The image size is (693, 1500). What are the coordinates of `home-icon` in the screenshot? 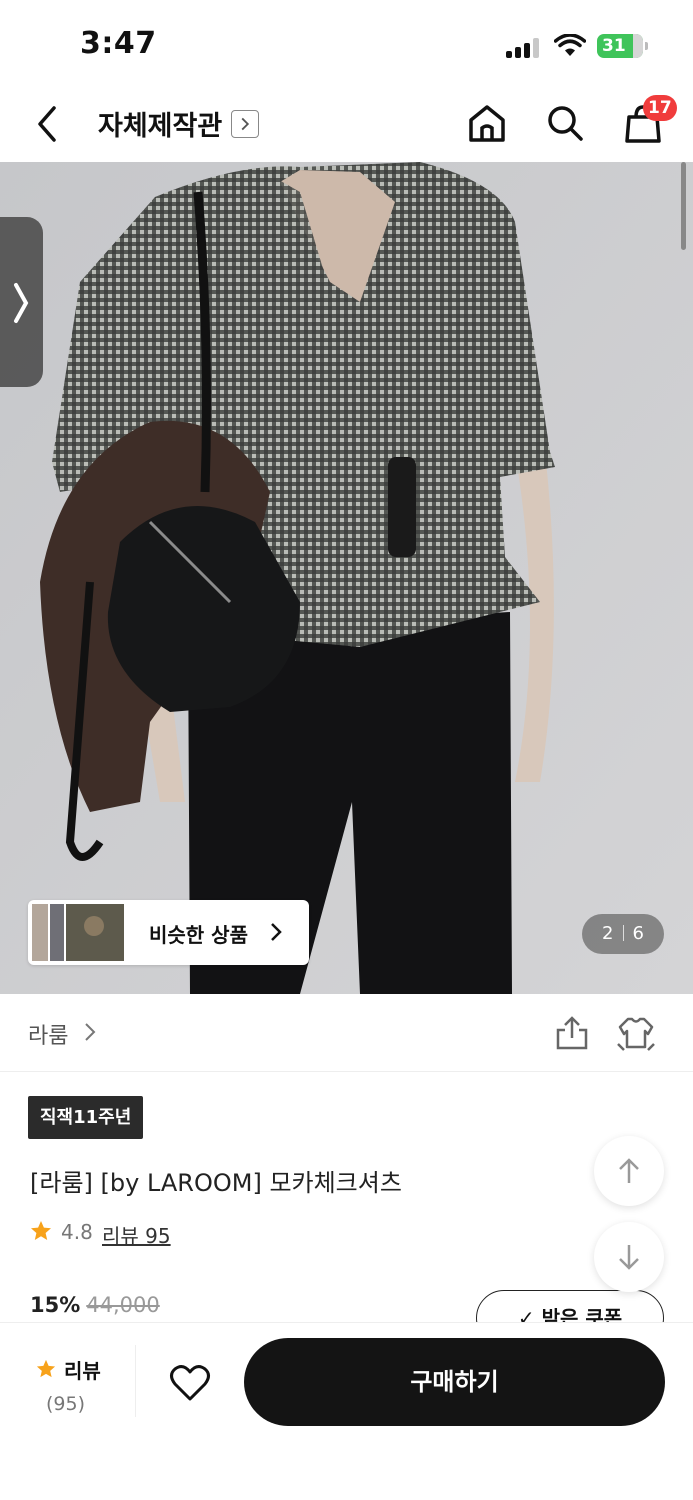 It's located at (487, 123).